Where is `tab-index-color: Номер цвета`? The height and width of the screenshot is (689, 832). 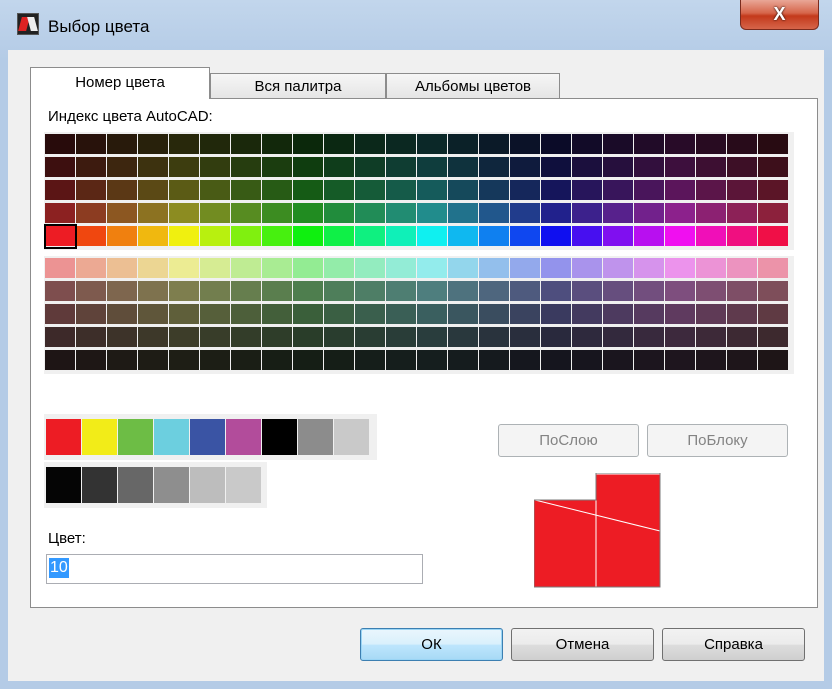
tab-index-color: Номер цвета is located at coordinates (120, 83).